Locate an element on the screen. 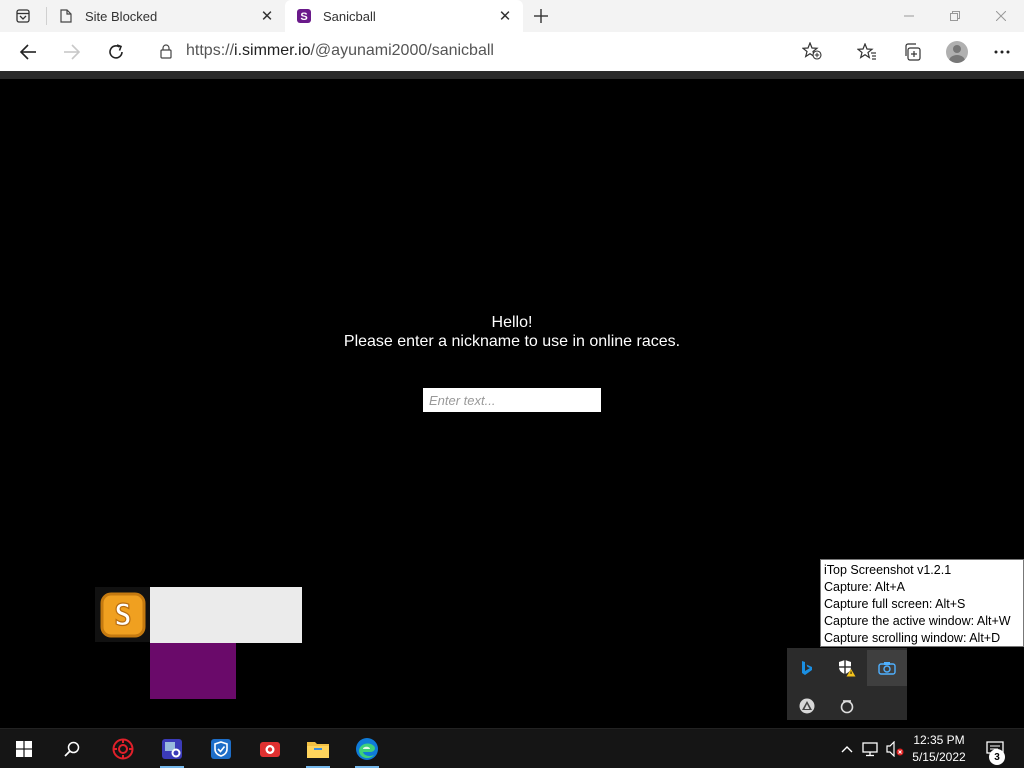 This screenshot has width=1024, height=768. tooltip-line: iTop Screenshot v1.2.1 is located at coordinates (888, 570).